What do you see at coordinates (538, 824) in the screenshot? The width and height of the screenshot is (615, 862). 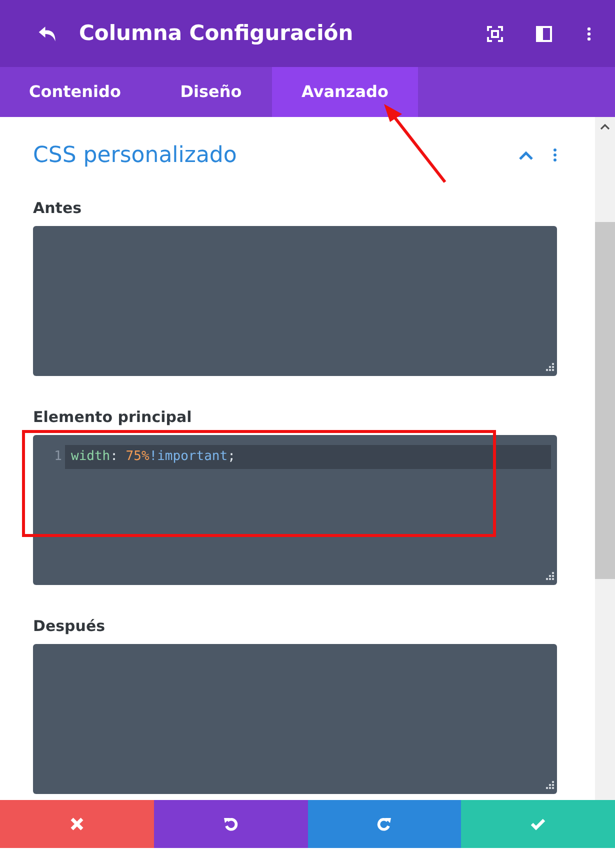 I see `check-icon` at bounding box center [538, 824].